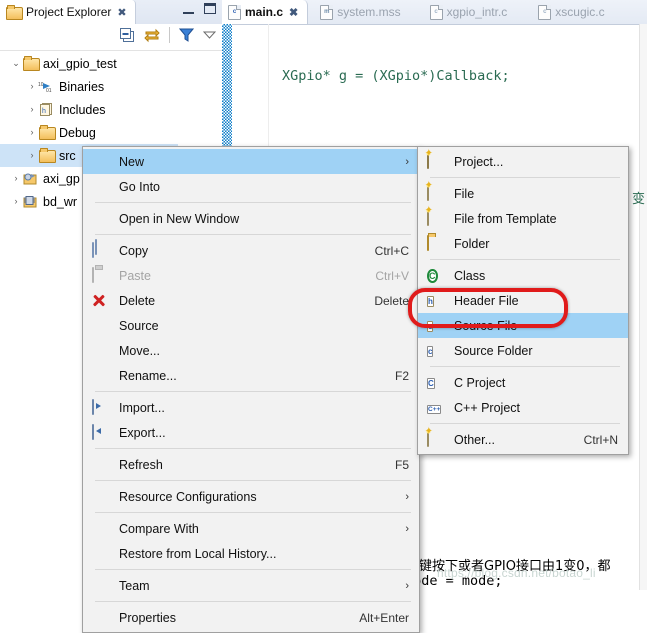 The image size is (647, 633). What do you see at coordinates (251, 528) in the screenshot?
I see `menu-item-compare-with: Compare With ›` at bounding box center [251, 528].